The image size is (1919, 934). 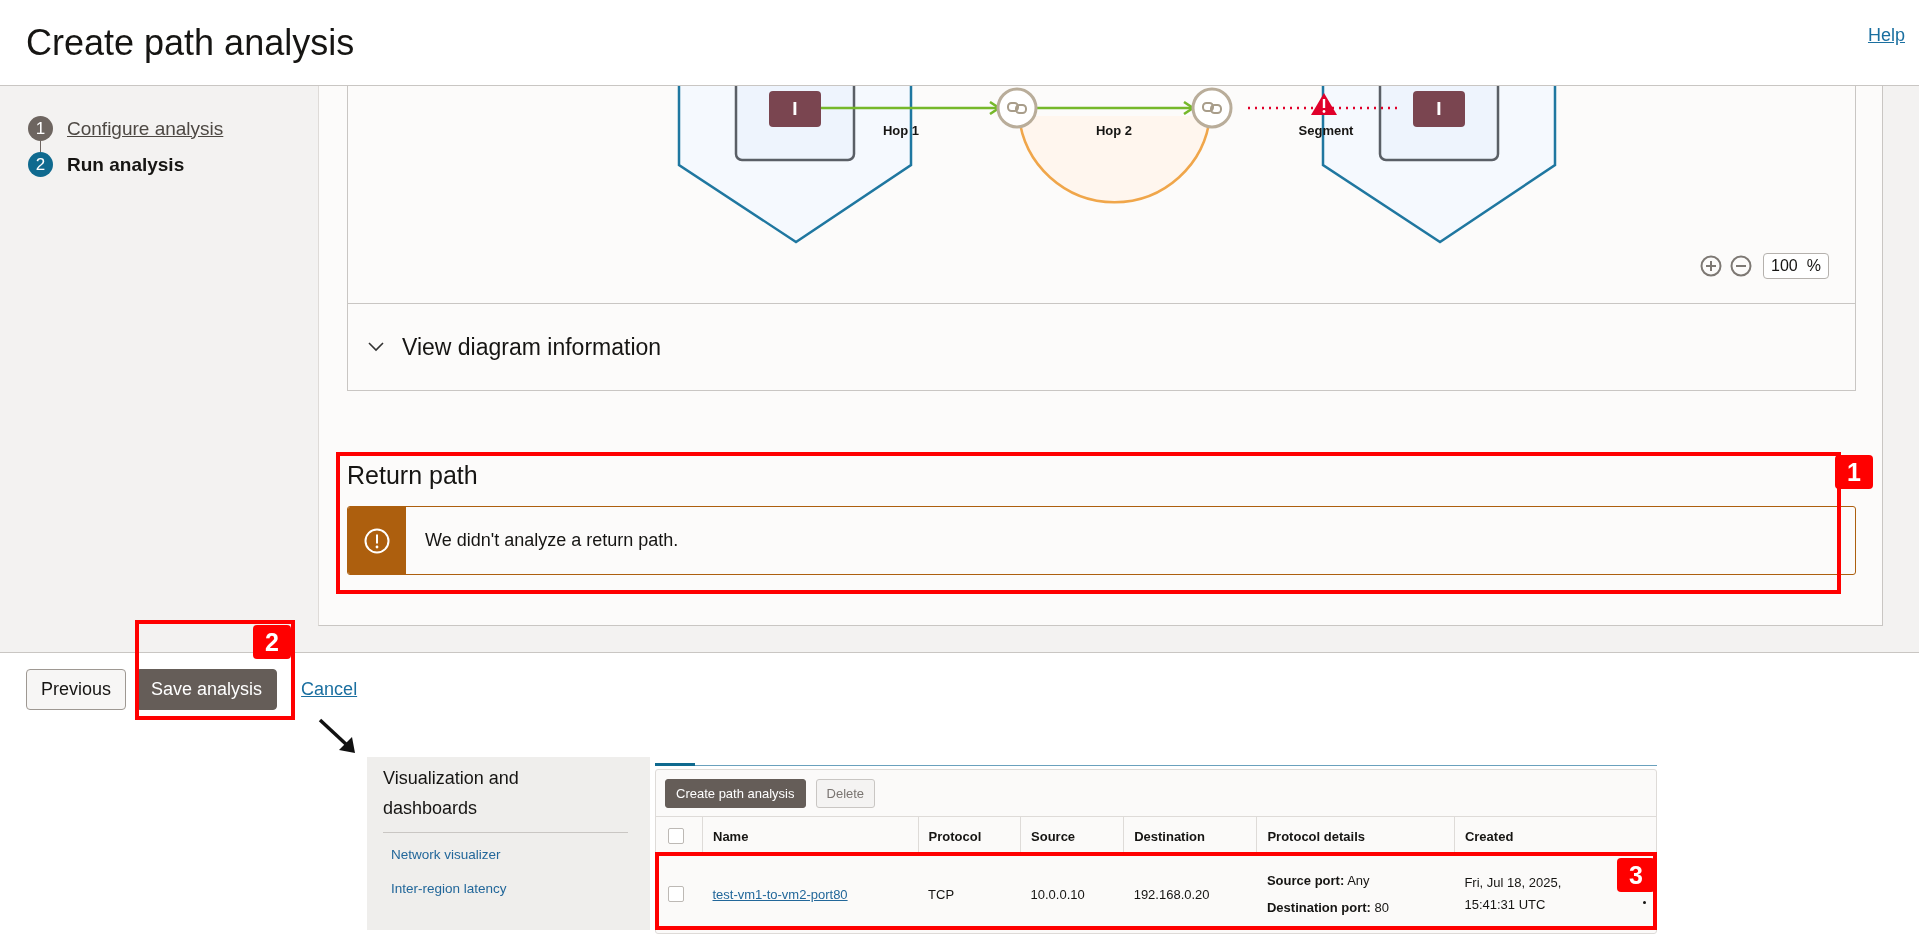 What do you see at coordinates (1171, 894) in the screenshot?
I see `table-cell-text: 192.168.0.20` at bounding box center [1171, 894].